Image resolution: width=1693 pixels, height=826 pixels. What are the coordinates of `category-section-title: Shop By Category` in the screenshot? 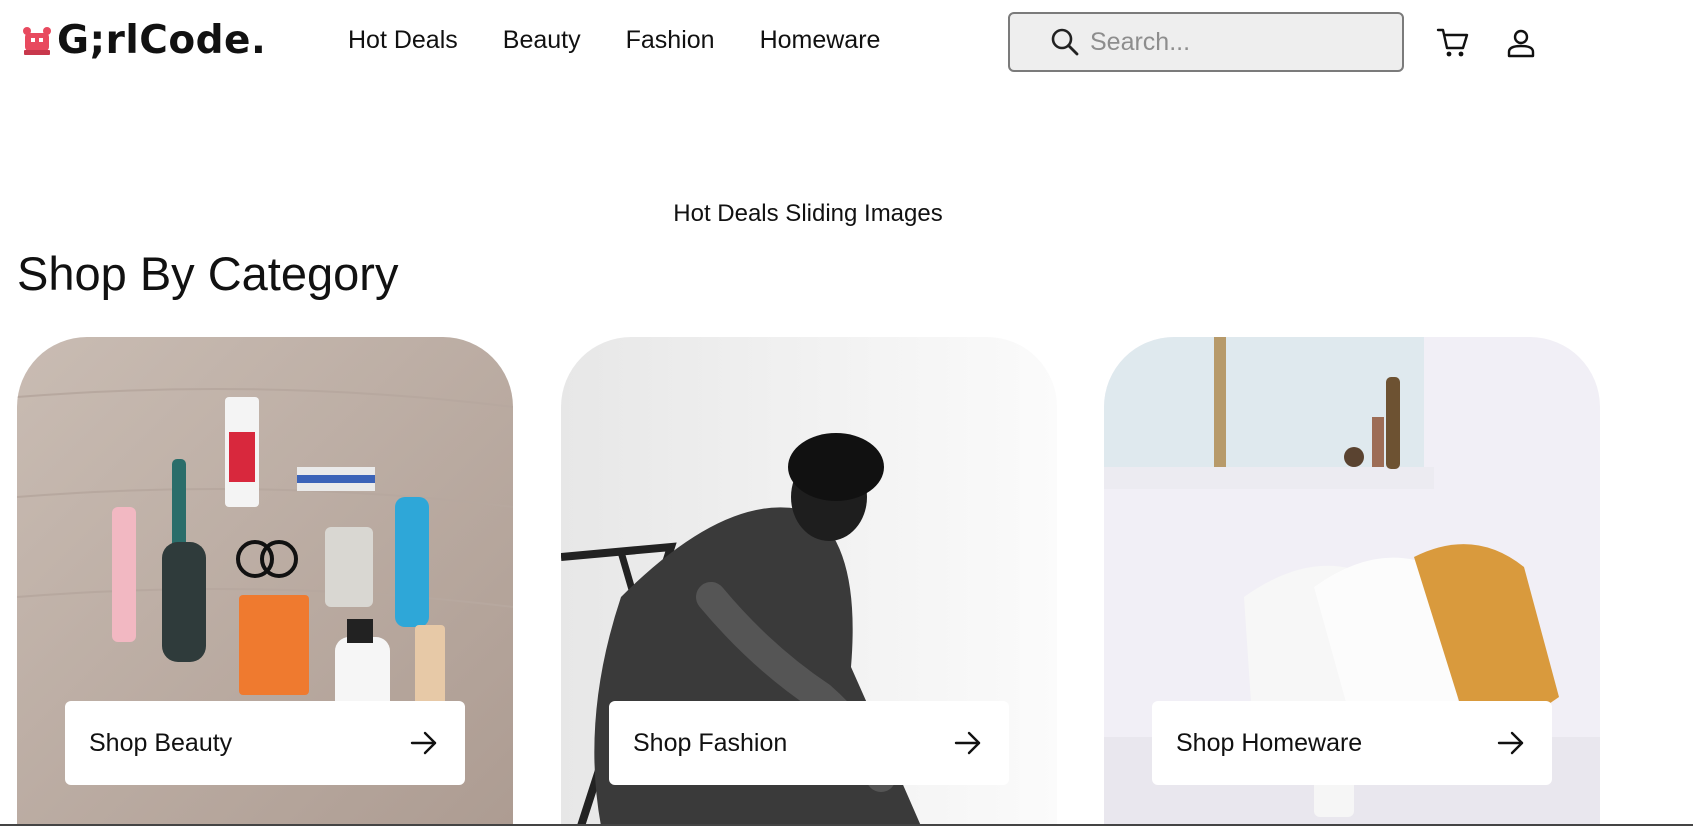 It's located at (208, 273).